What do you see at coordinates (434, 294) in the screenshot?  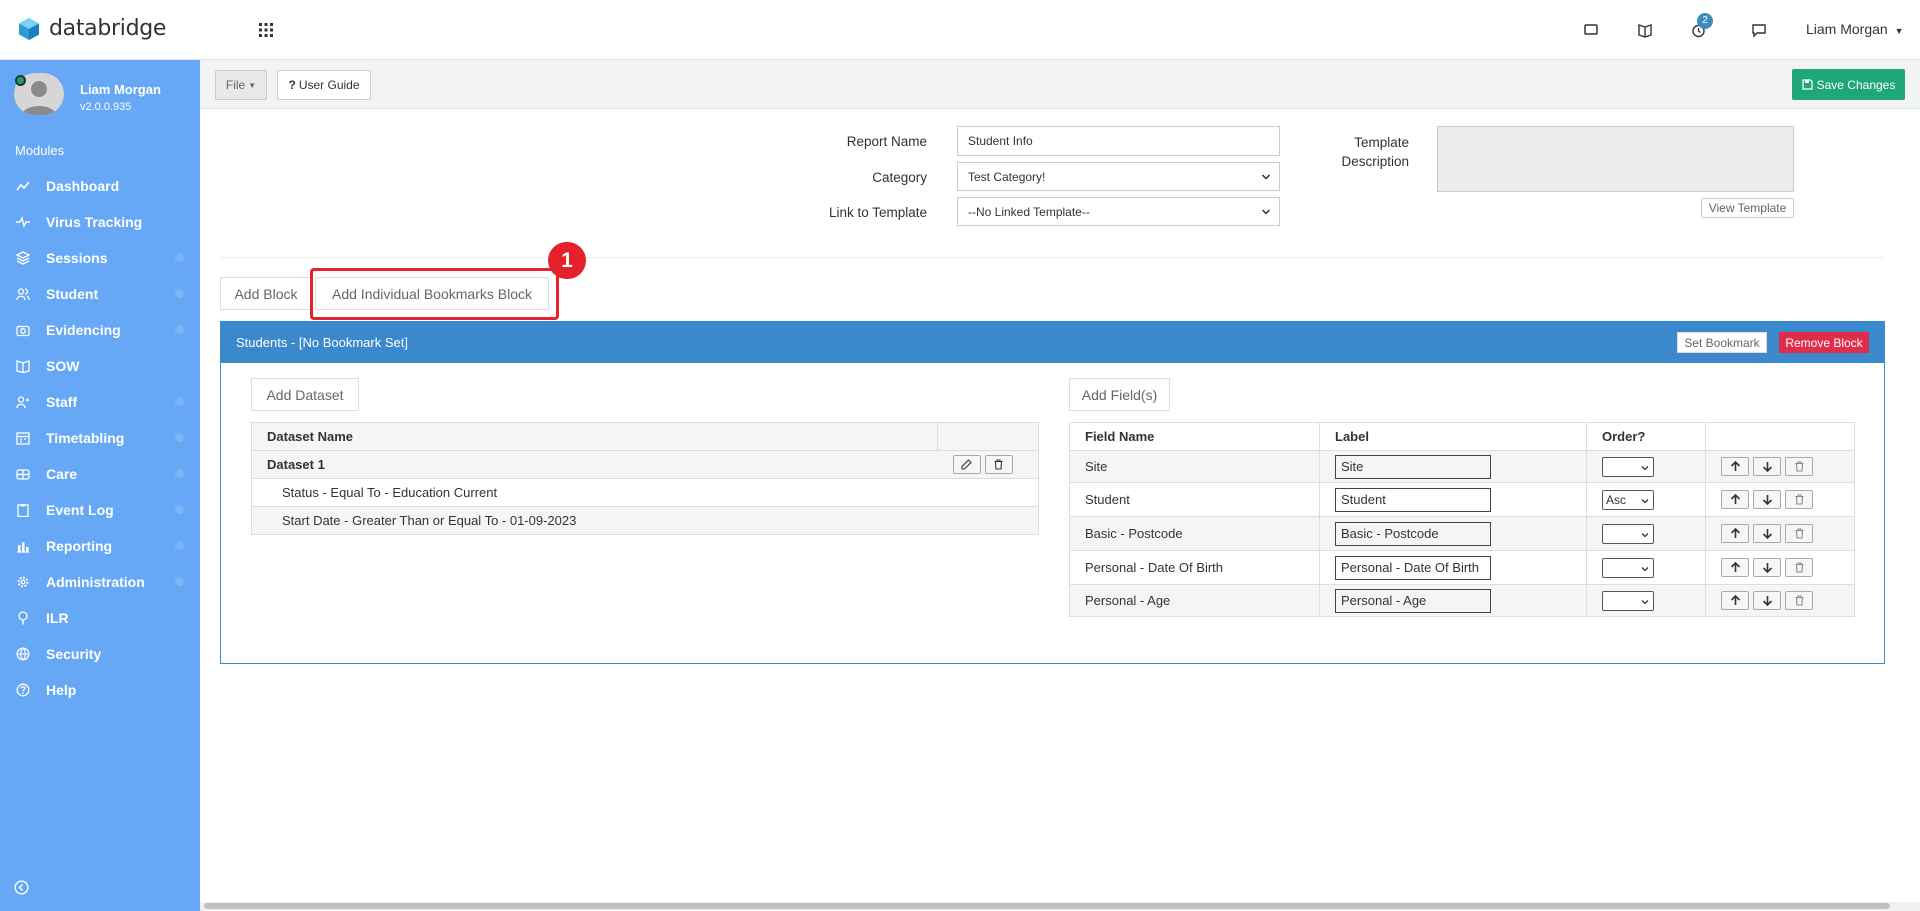 I see `annotation-highlight-box` at bounding box center [434, 294].